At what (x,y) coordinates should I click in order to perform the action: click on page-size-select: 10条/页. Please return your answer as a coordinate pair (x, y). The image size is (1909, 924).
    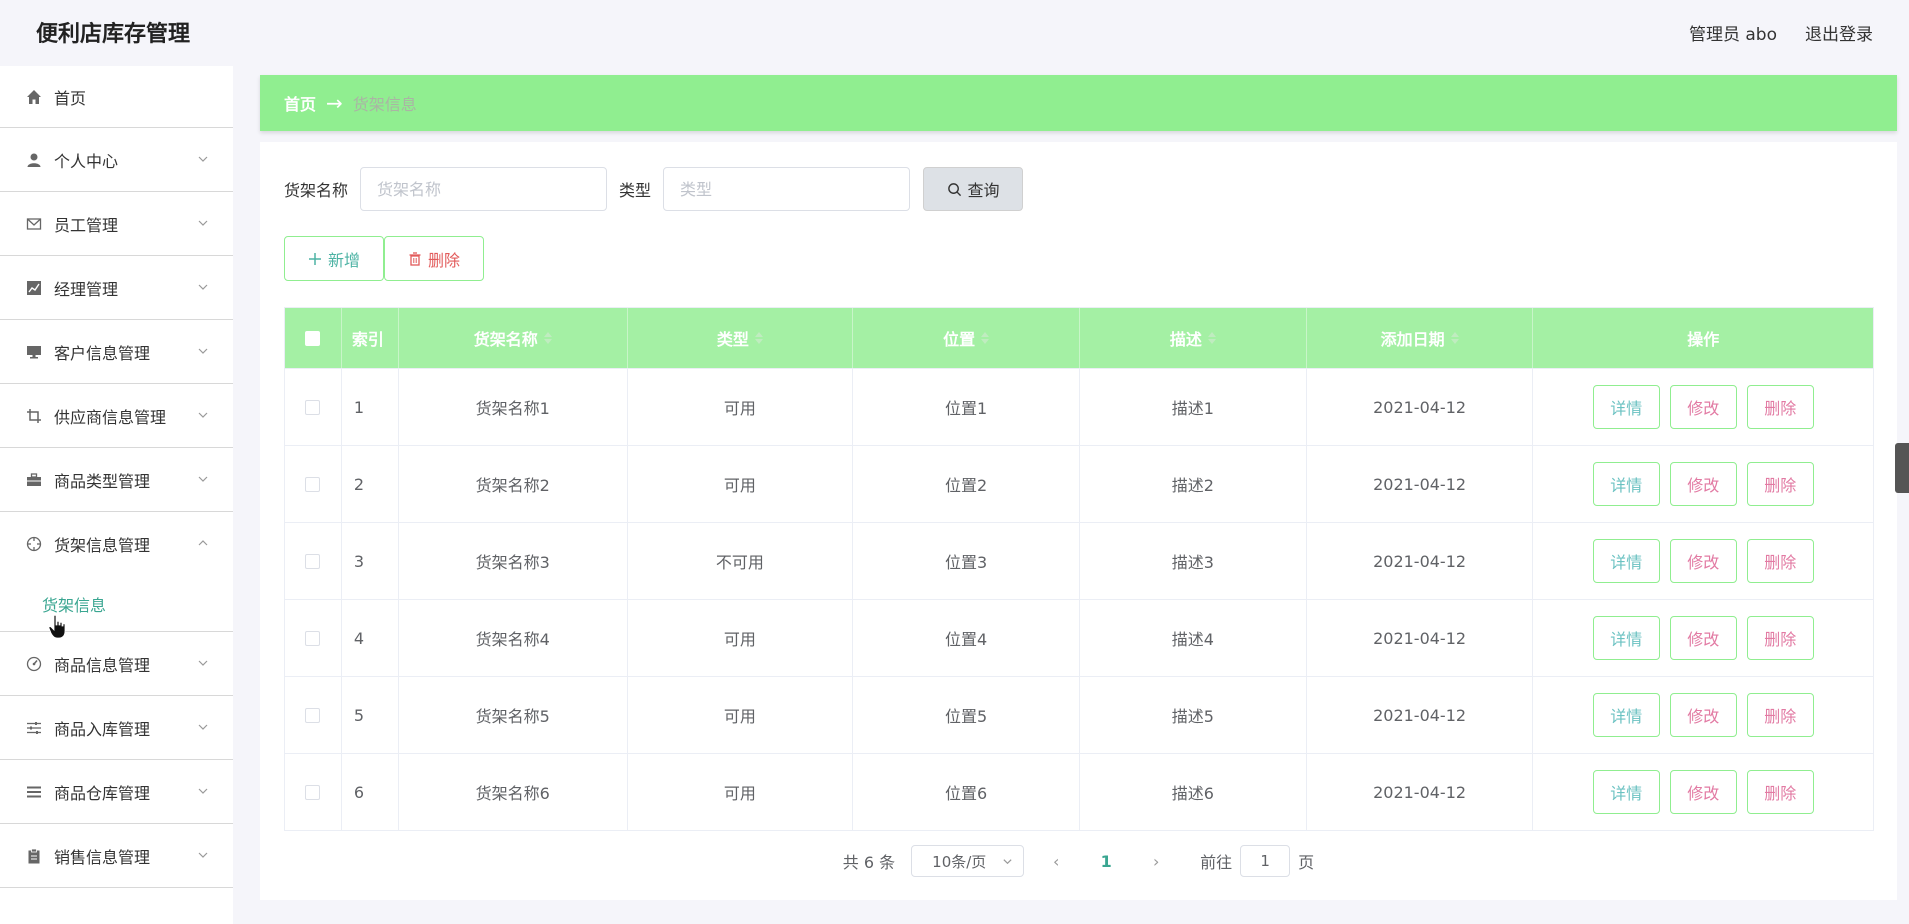
    Looking at the image, I should click on (968, 861).